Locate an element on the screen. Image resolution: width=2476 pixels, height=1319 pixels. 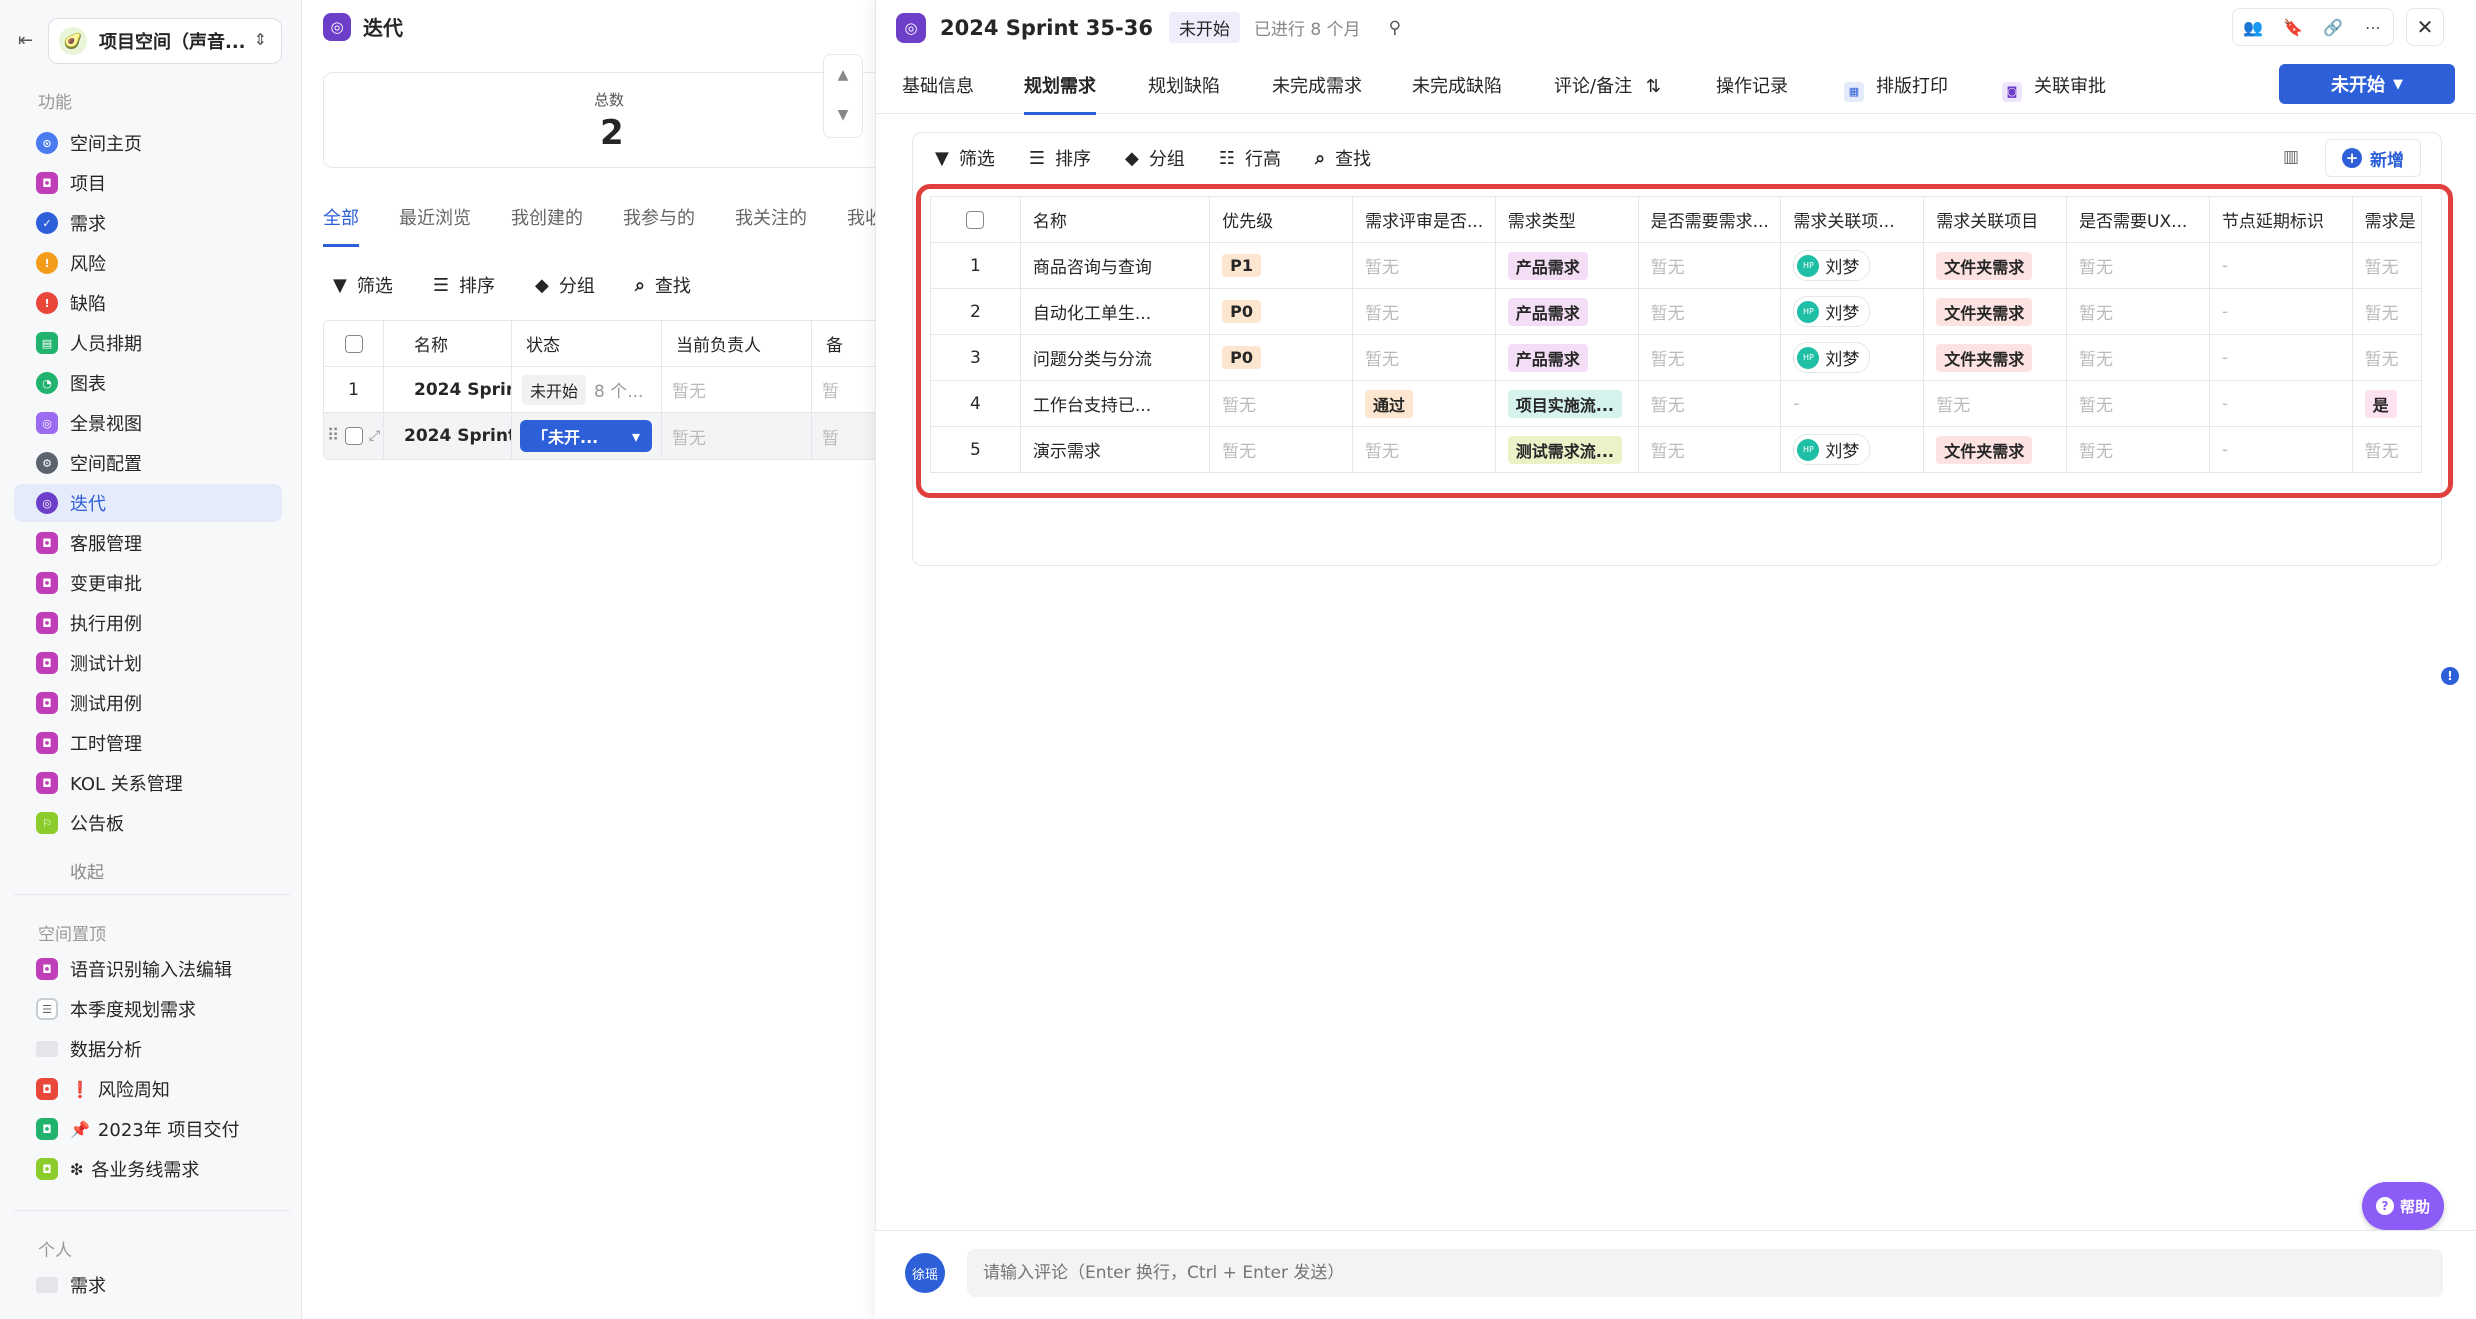
sidebar-collapse-link: 收起 is located at coordinates (87, 870).